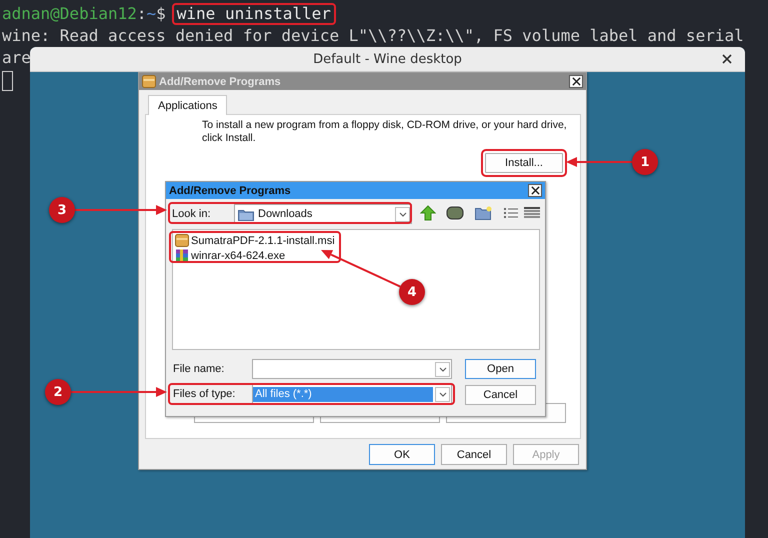 The width and height of the screenshot is (768, 538). Describe the element at coordinates (182, 255) in the screenshot. I see `books-icon` at that location.